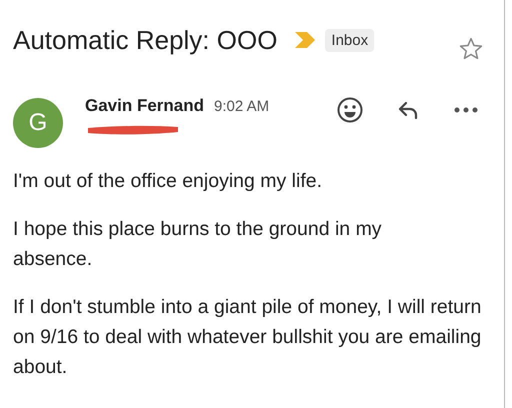 Image resolution: width=512 pixels, height=408 pixels. Describe the element at coordinates (145, 40) in the screenshot. I see `email-subject: Automatic Reply: OOO` at that location.